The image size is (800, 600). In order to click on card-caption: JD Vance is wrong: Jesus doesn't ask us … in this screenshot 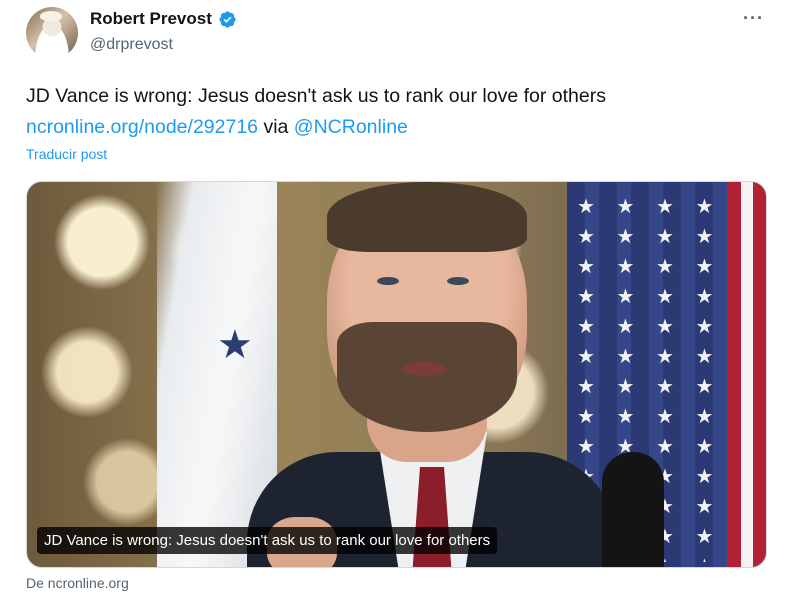, I will do `click(267, 540)`.